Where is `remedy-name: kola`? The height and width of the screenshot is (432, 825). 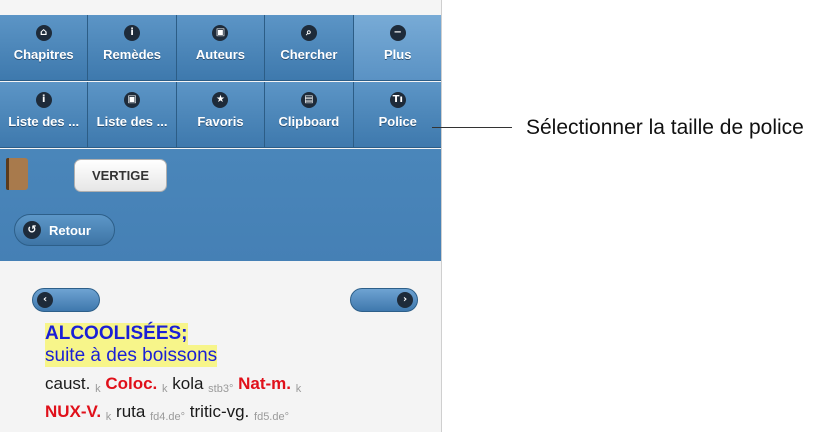
remedy-name: kola is located at coordinates (187, 383).